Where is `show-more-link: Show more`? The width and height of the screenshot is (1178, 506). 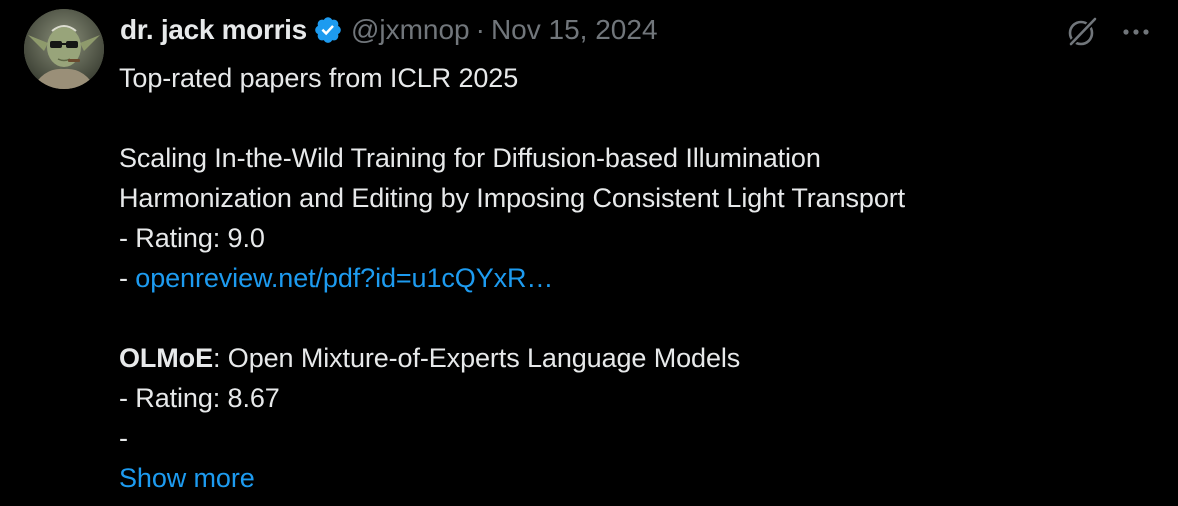
show-more-link: Show more is located at coordinates (634, 478).